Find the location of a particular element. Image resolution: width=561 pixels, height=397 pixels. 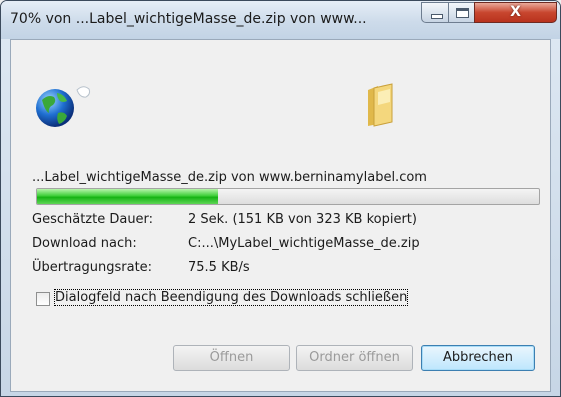

minimize-button is located at coordinates (435, 12).